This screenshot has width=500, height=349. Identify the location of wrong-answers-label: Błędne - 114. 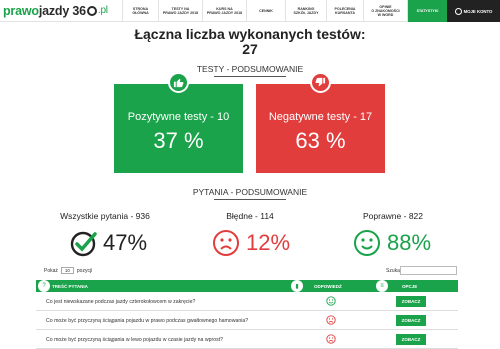
(250, 216).